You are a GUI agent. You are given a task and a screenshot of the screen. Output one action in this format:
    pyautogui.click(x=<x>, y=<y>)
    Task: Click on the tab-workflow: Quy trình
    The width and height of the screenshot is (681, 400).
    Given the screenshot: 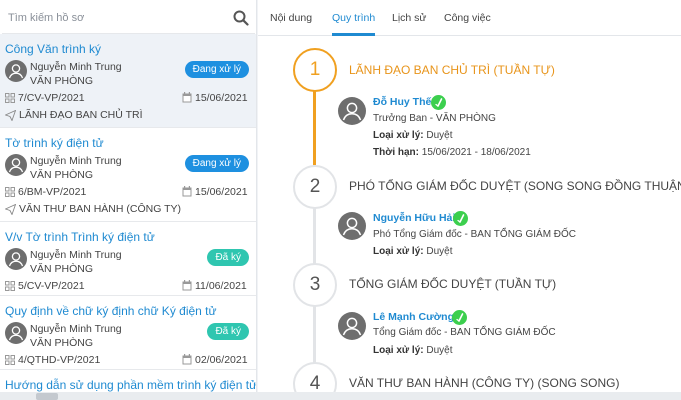 What is the action you would take?
    pyautogui.click(x=353, y=18)
    